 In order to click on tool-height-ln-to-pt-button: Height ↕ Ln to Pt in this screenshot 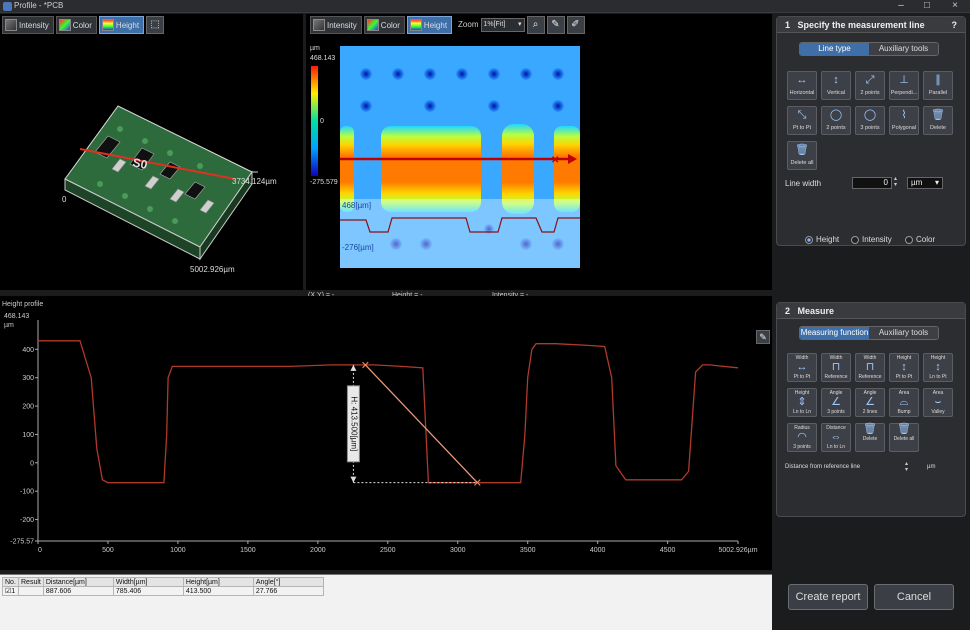, I will do `click(938, 367)`.